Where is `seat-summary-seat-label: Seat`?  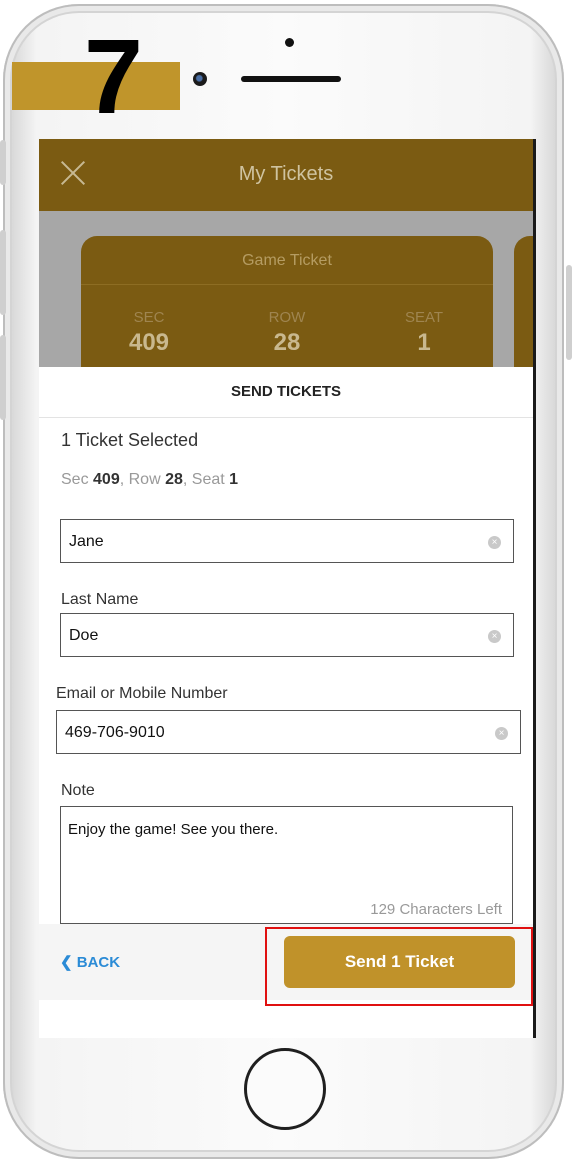 seat-summary-seat-label: Seat is located at coordinates (208, 479).